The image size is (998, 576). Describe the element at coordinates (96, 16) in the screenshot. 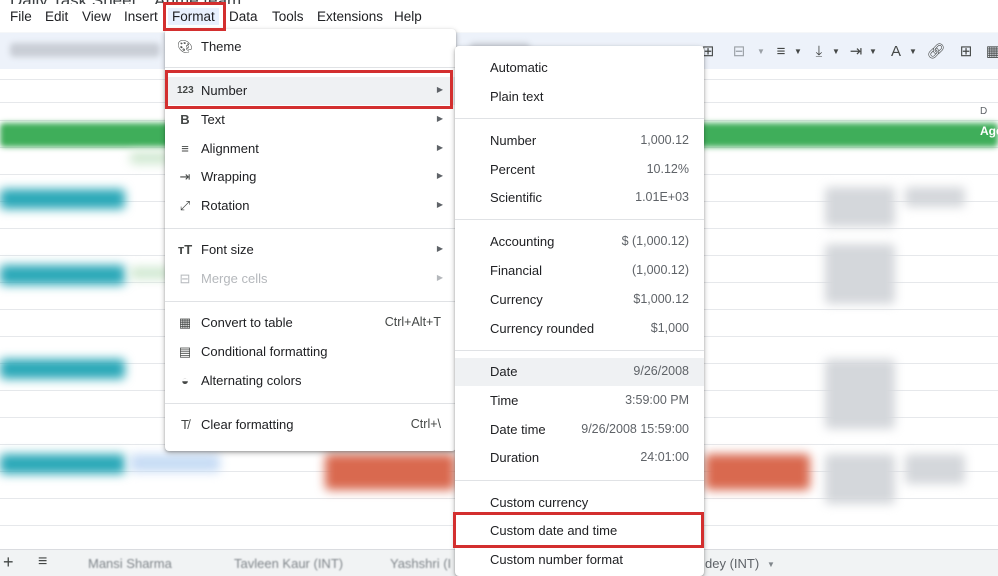

I see `menu-view: View` at that location.